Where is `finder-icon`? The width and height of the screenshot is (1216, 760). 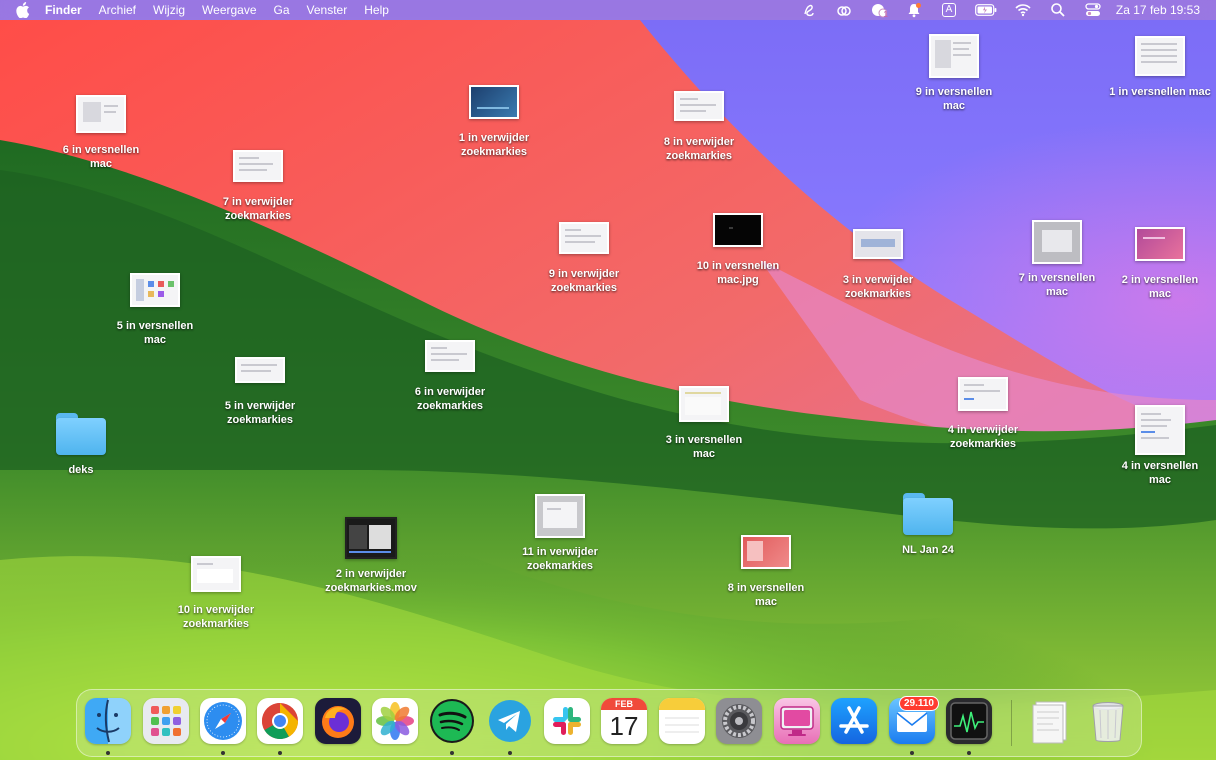
finder-icon is located at coordinates (108, 721).